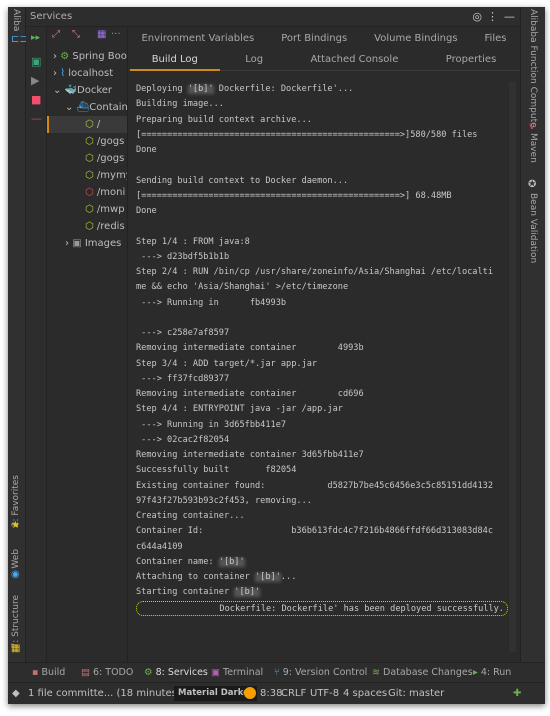 Image resolution: width=550 pixels, height=716 pixels. Describe the element at coordinates (211, 302) in the screenshot. I see `log-line-text: ---> Running in fb4993b` at that location.